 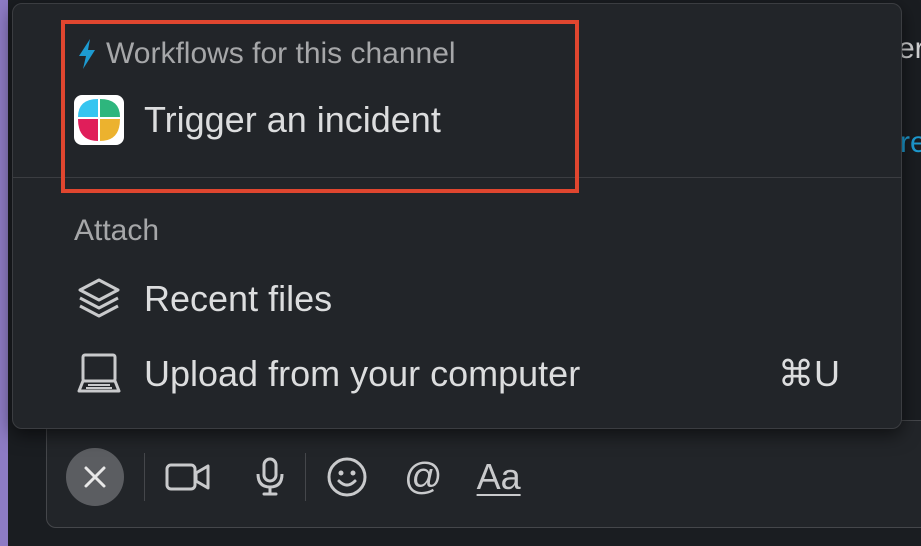 I want to click on menu-item-label: Upload from your computer, so click(x=362, y=373).